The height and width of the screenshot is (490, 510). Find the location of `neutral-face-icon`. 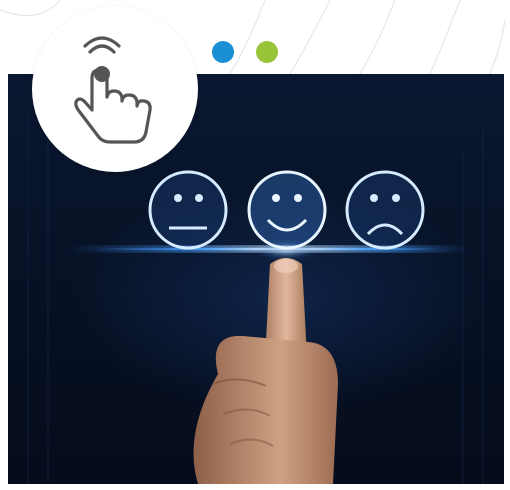

neutral-face-icon is located at coordinates (188, 210).